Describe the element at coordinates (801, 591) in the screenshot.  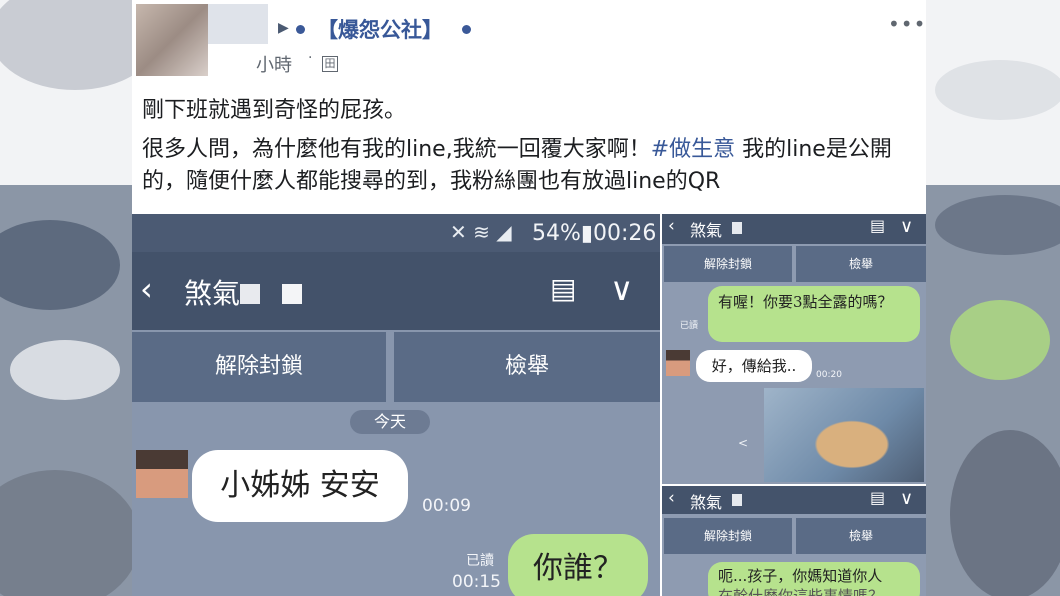
I see `message-line: 在幹什麼你這些事情嗎？` at that location.